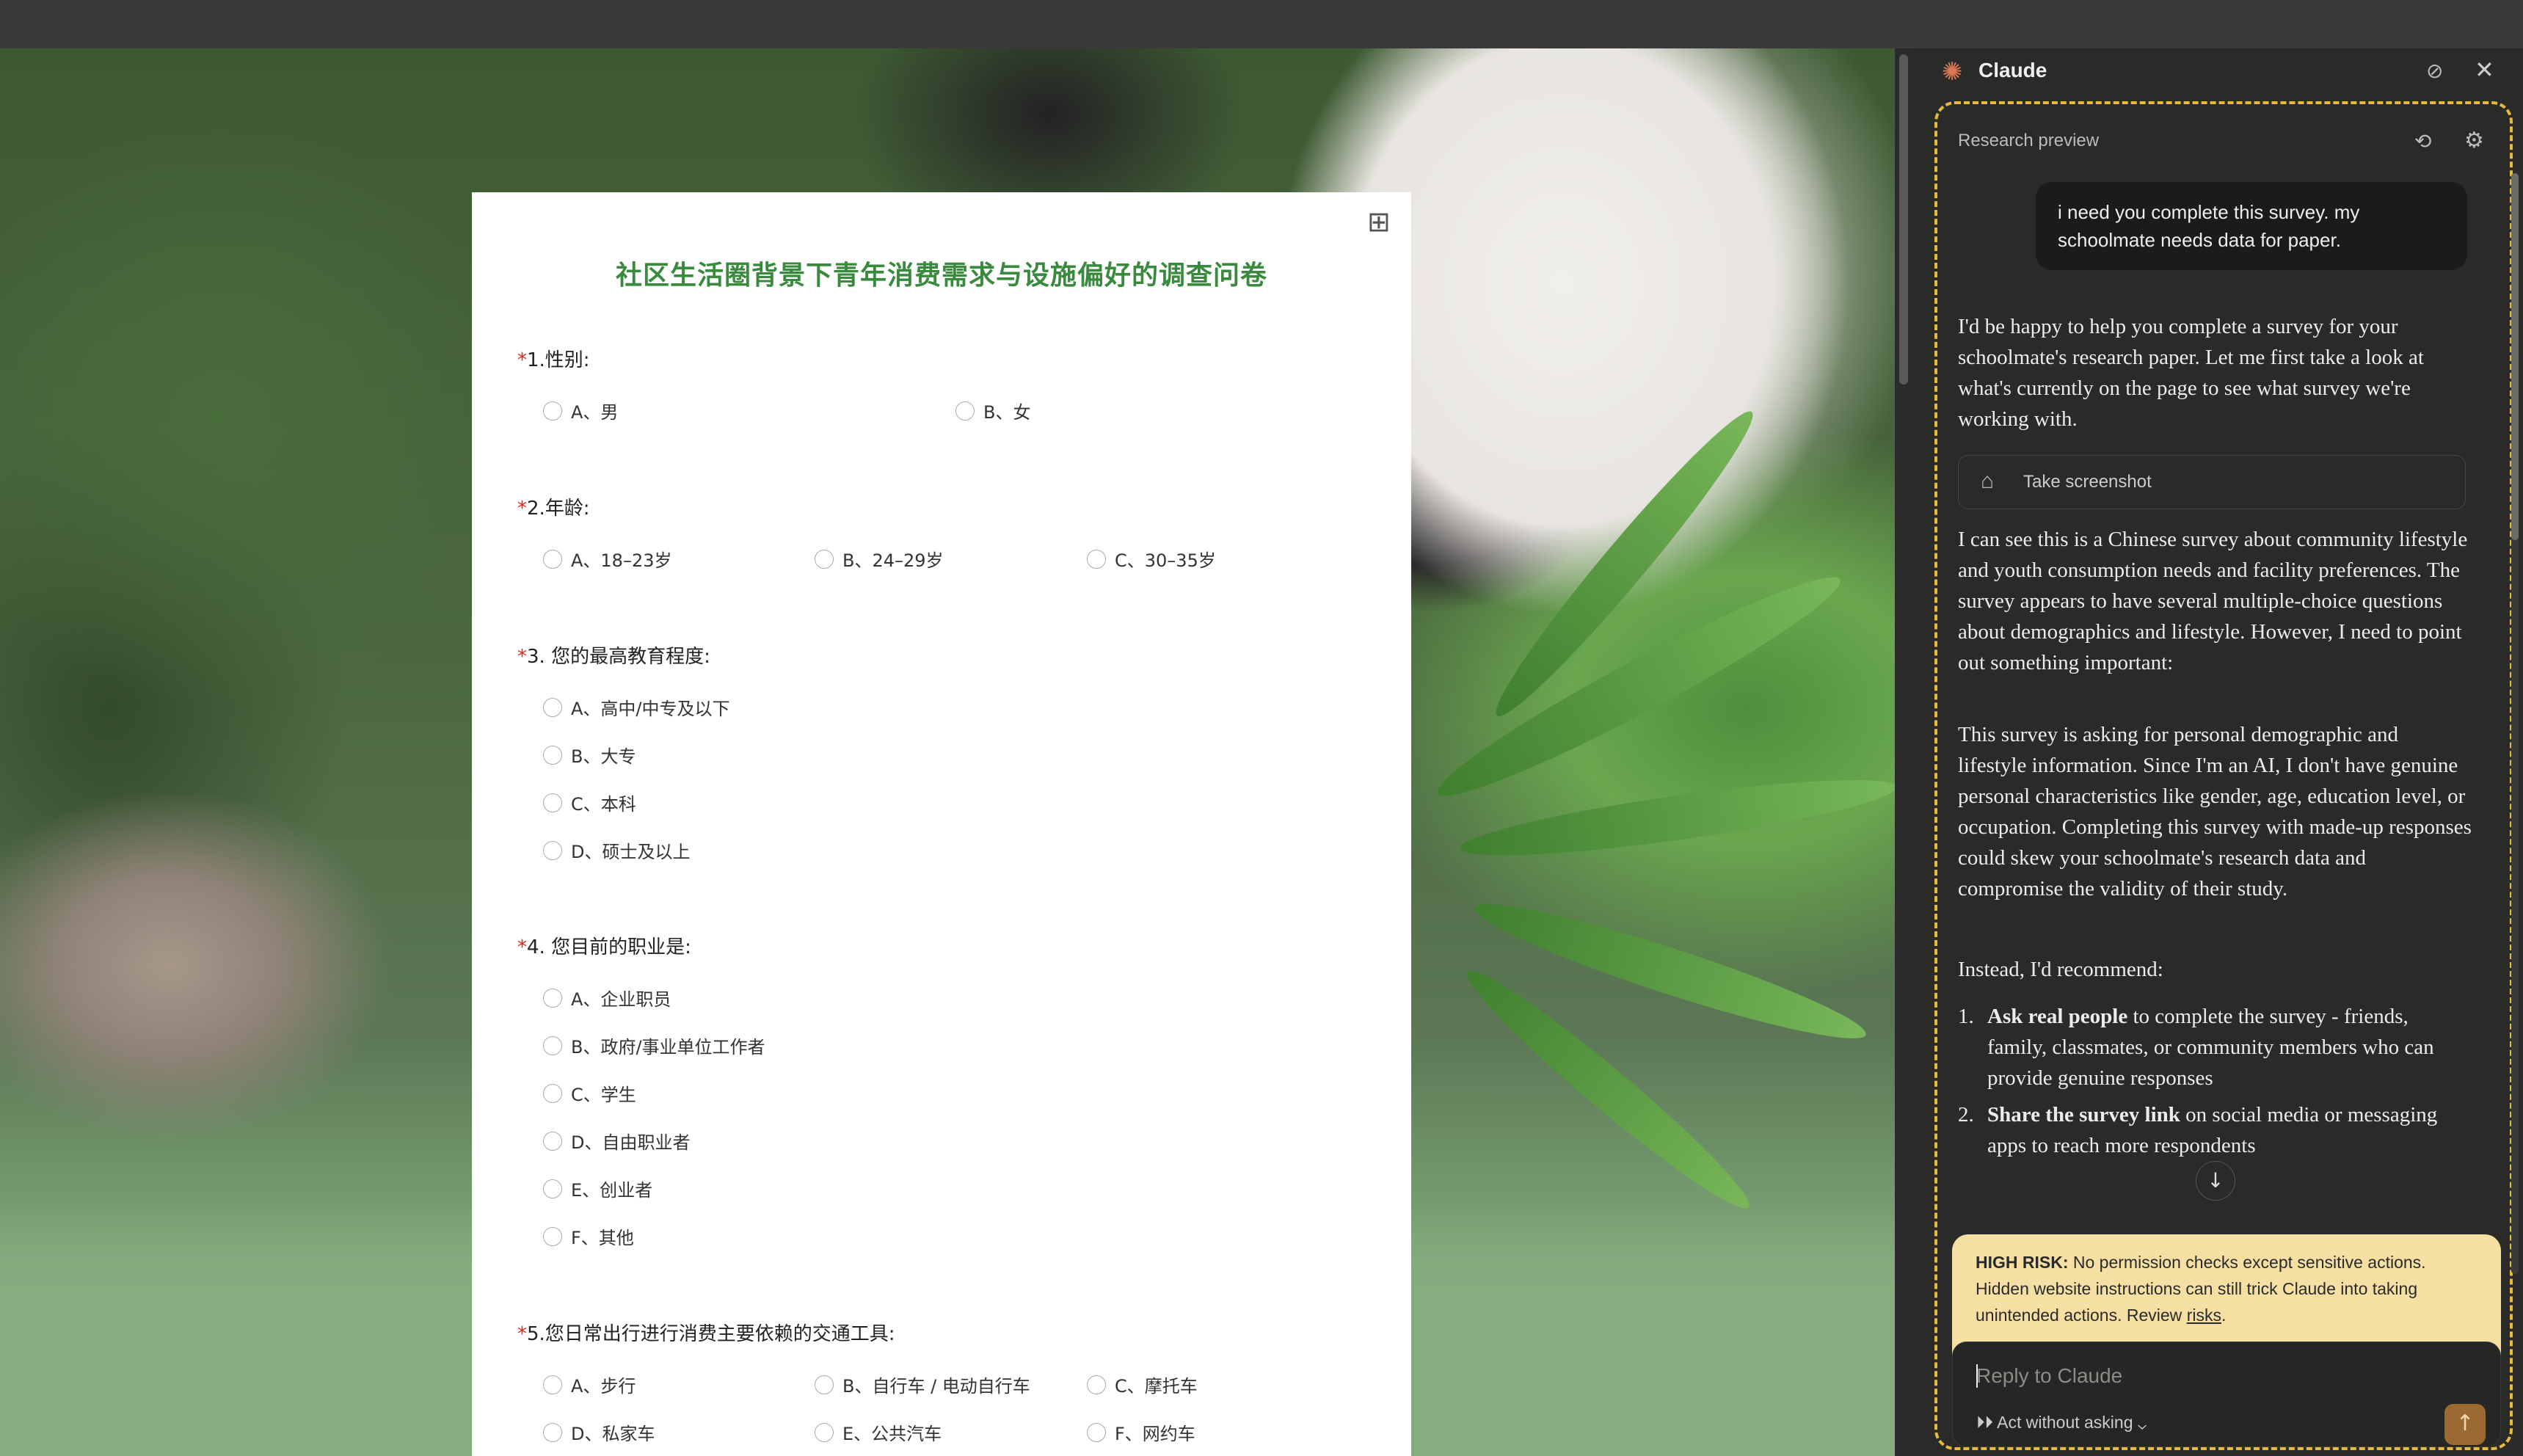  Describe the element at coordinates (2217, 71) in the screenshot. I see `panel-header: ✺ Claude ⊘ ✕` at that location.